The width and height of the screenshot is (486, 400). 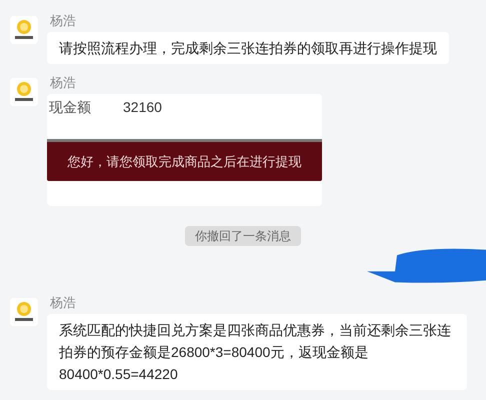 What do you see at coordinates (248, 48) in the screenshot?
I see `message-bubble: 请按照流程办理，完成剩余三张连拍券的领取再进行操作提现` at bounding box center [248, 48].